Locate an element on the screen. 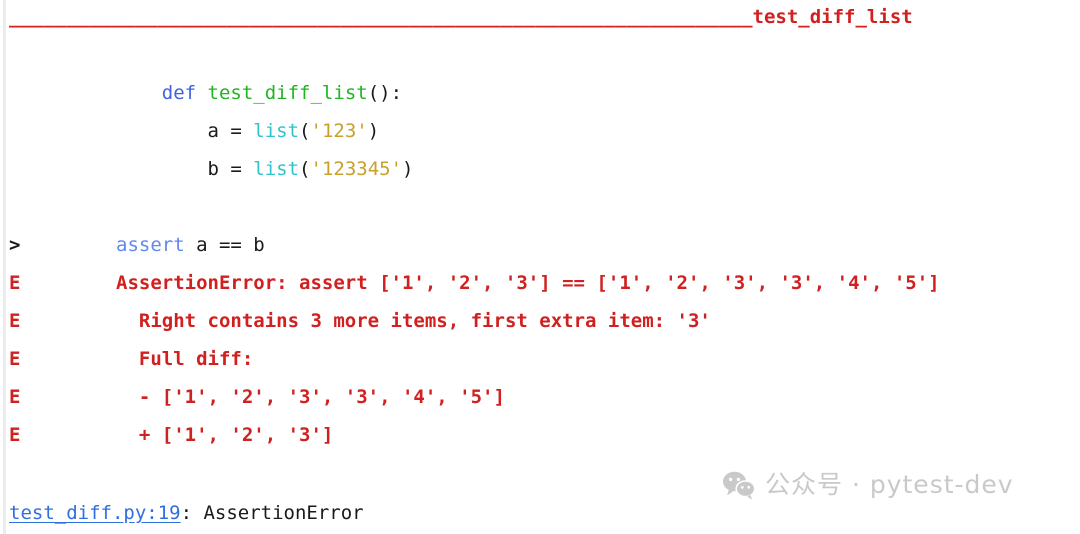  traceback-line is located at coordinates (540, 207).